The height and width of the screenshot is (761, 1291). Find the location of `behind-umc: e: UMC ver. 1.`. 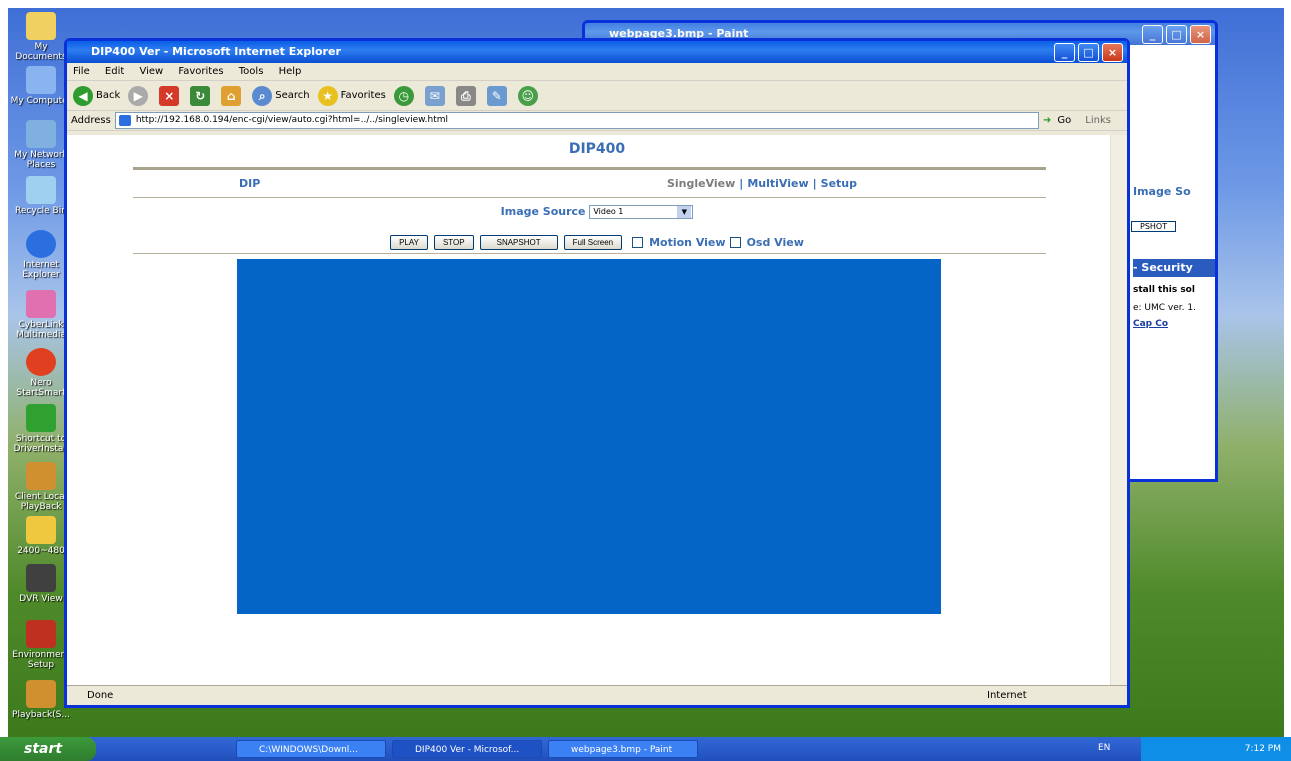

behind-umc: e: UMC ver. 1. is located at coordinates (1164, 308).